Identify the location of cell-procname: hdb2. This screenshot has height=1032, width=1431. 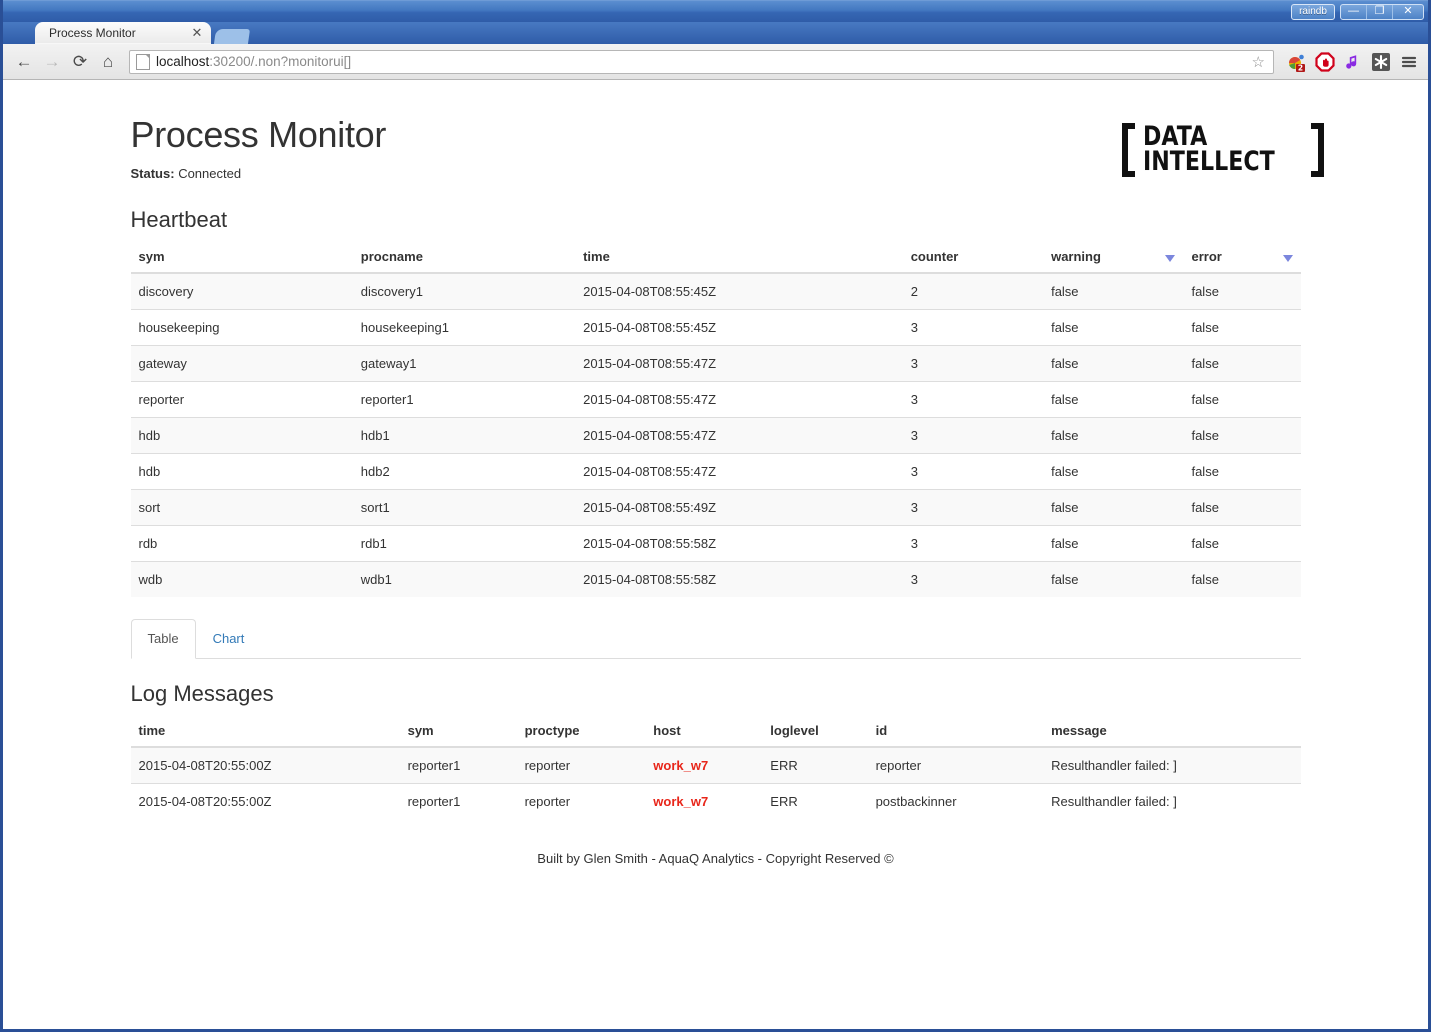
(464, 471).